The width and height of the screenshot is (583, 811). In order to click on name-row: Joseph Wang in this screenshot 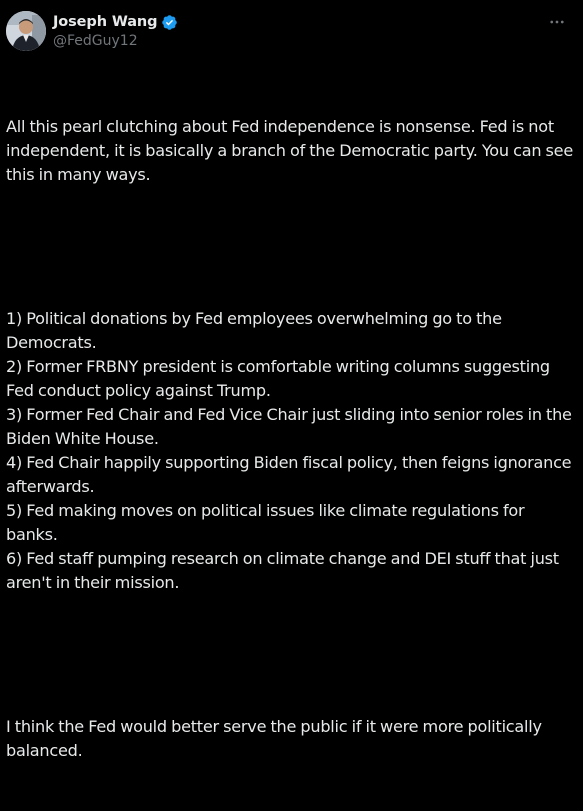, I will do `click(115, 22)`.